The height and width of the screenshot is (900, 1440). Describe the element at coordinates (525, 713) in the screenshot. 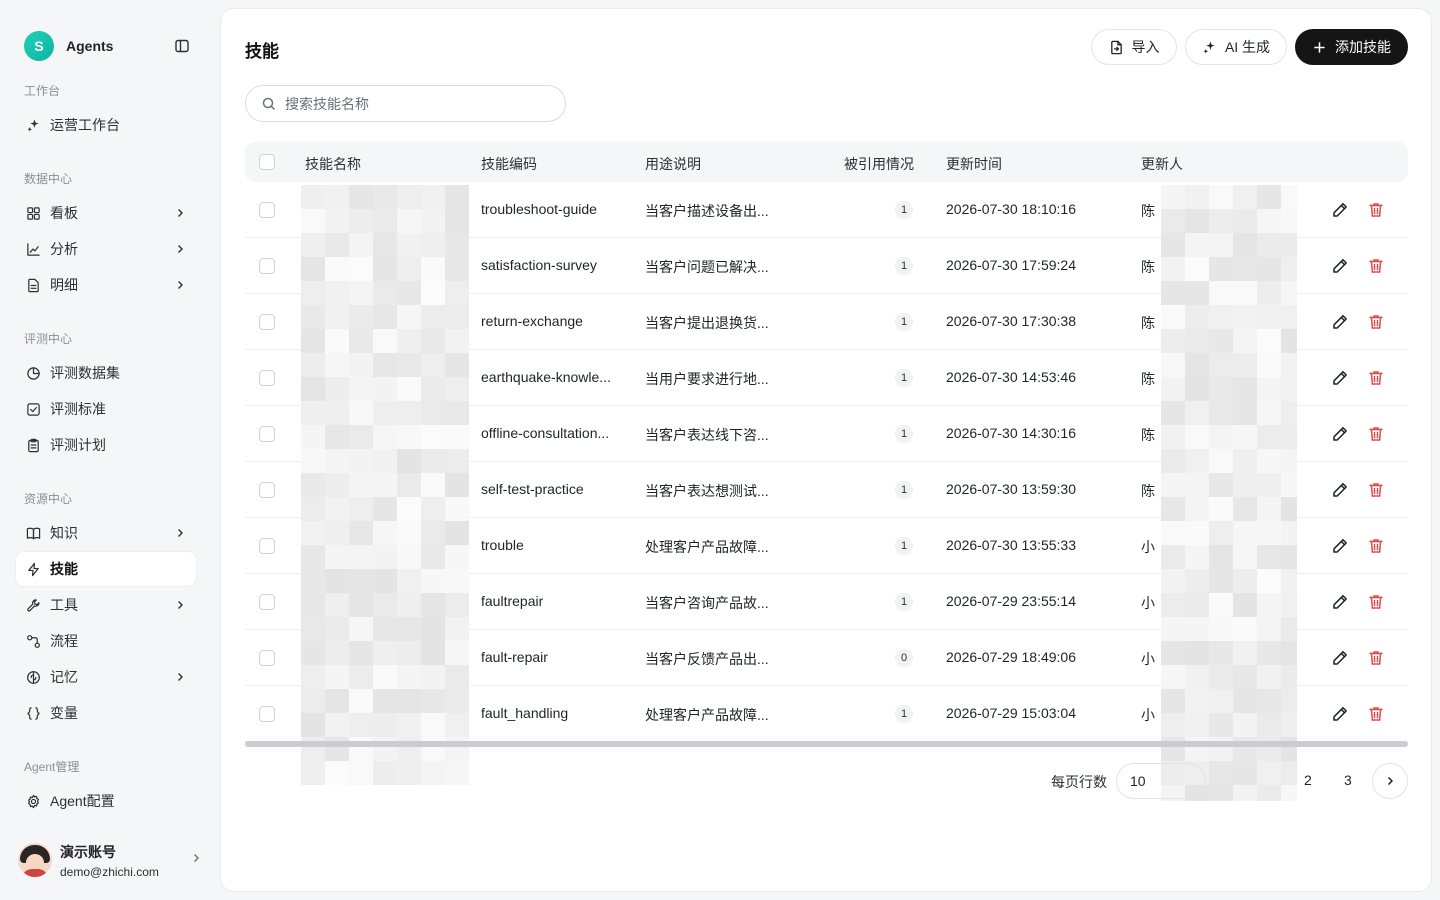

I see `skill-code: fault_handling` at that location.